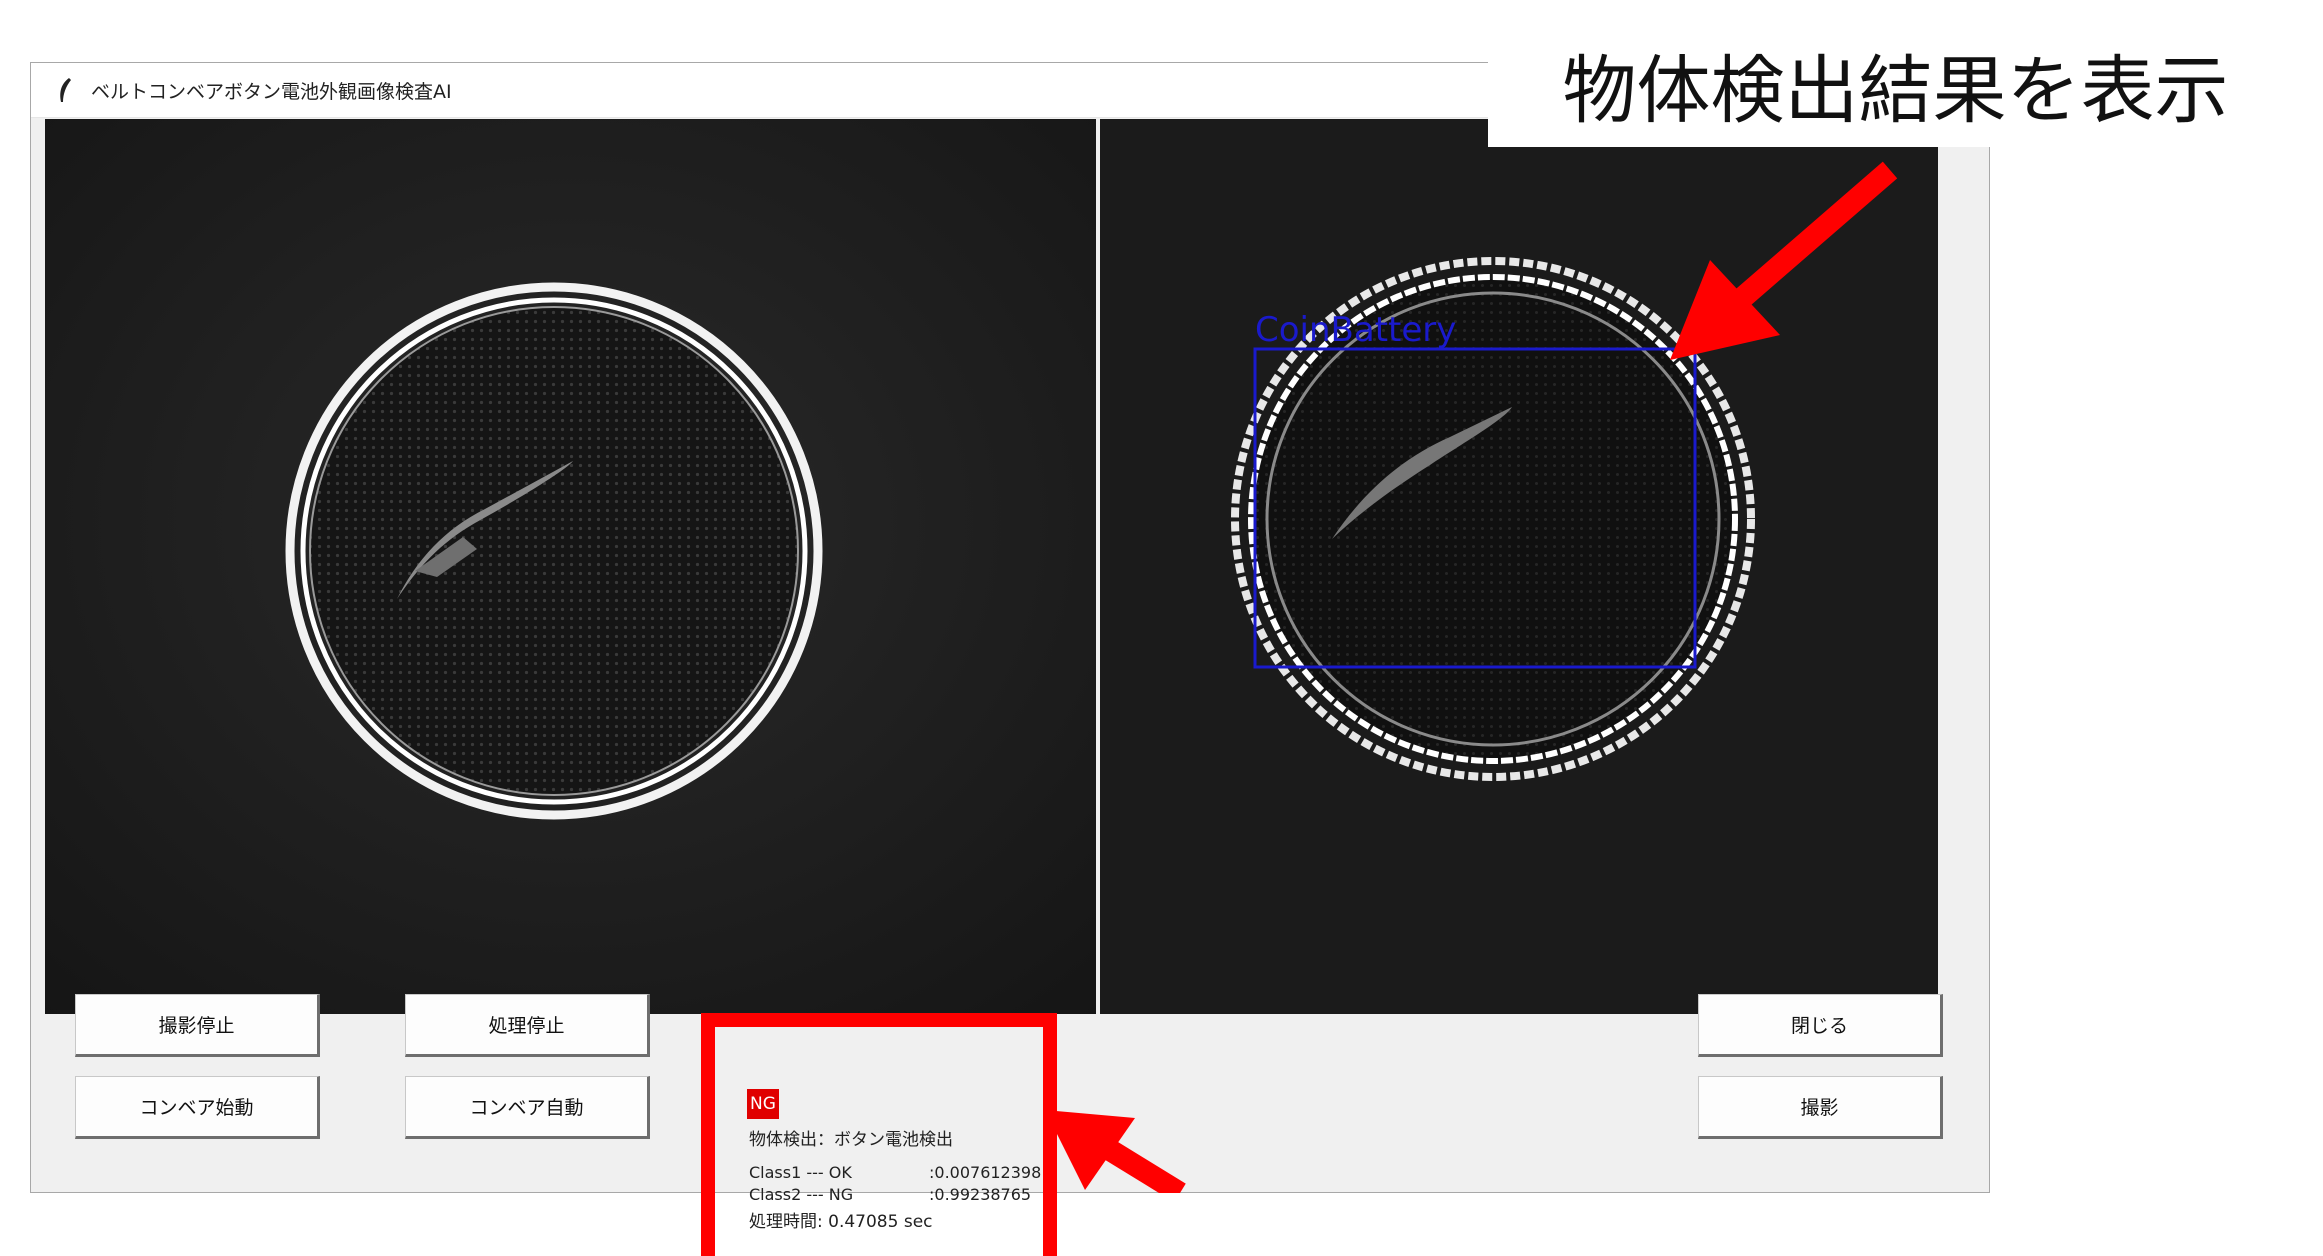 Image resolution: width=2323 pixels, height=1256 pixels. What do you see at coordinates (554, 551) in the screenshot?
I see `battery-body` at bounding box center [554, 551].